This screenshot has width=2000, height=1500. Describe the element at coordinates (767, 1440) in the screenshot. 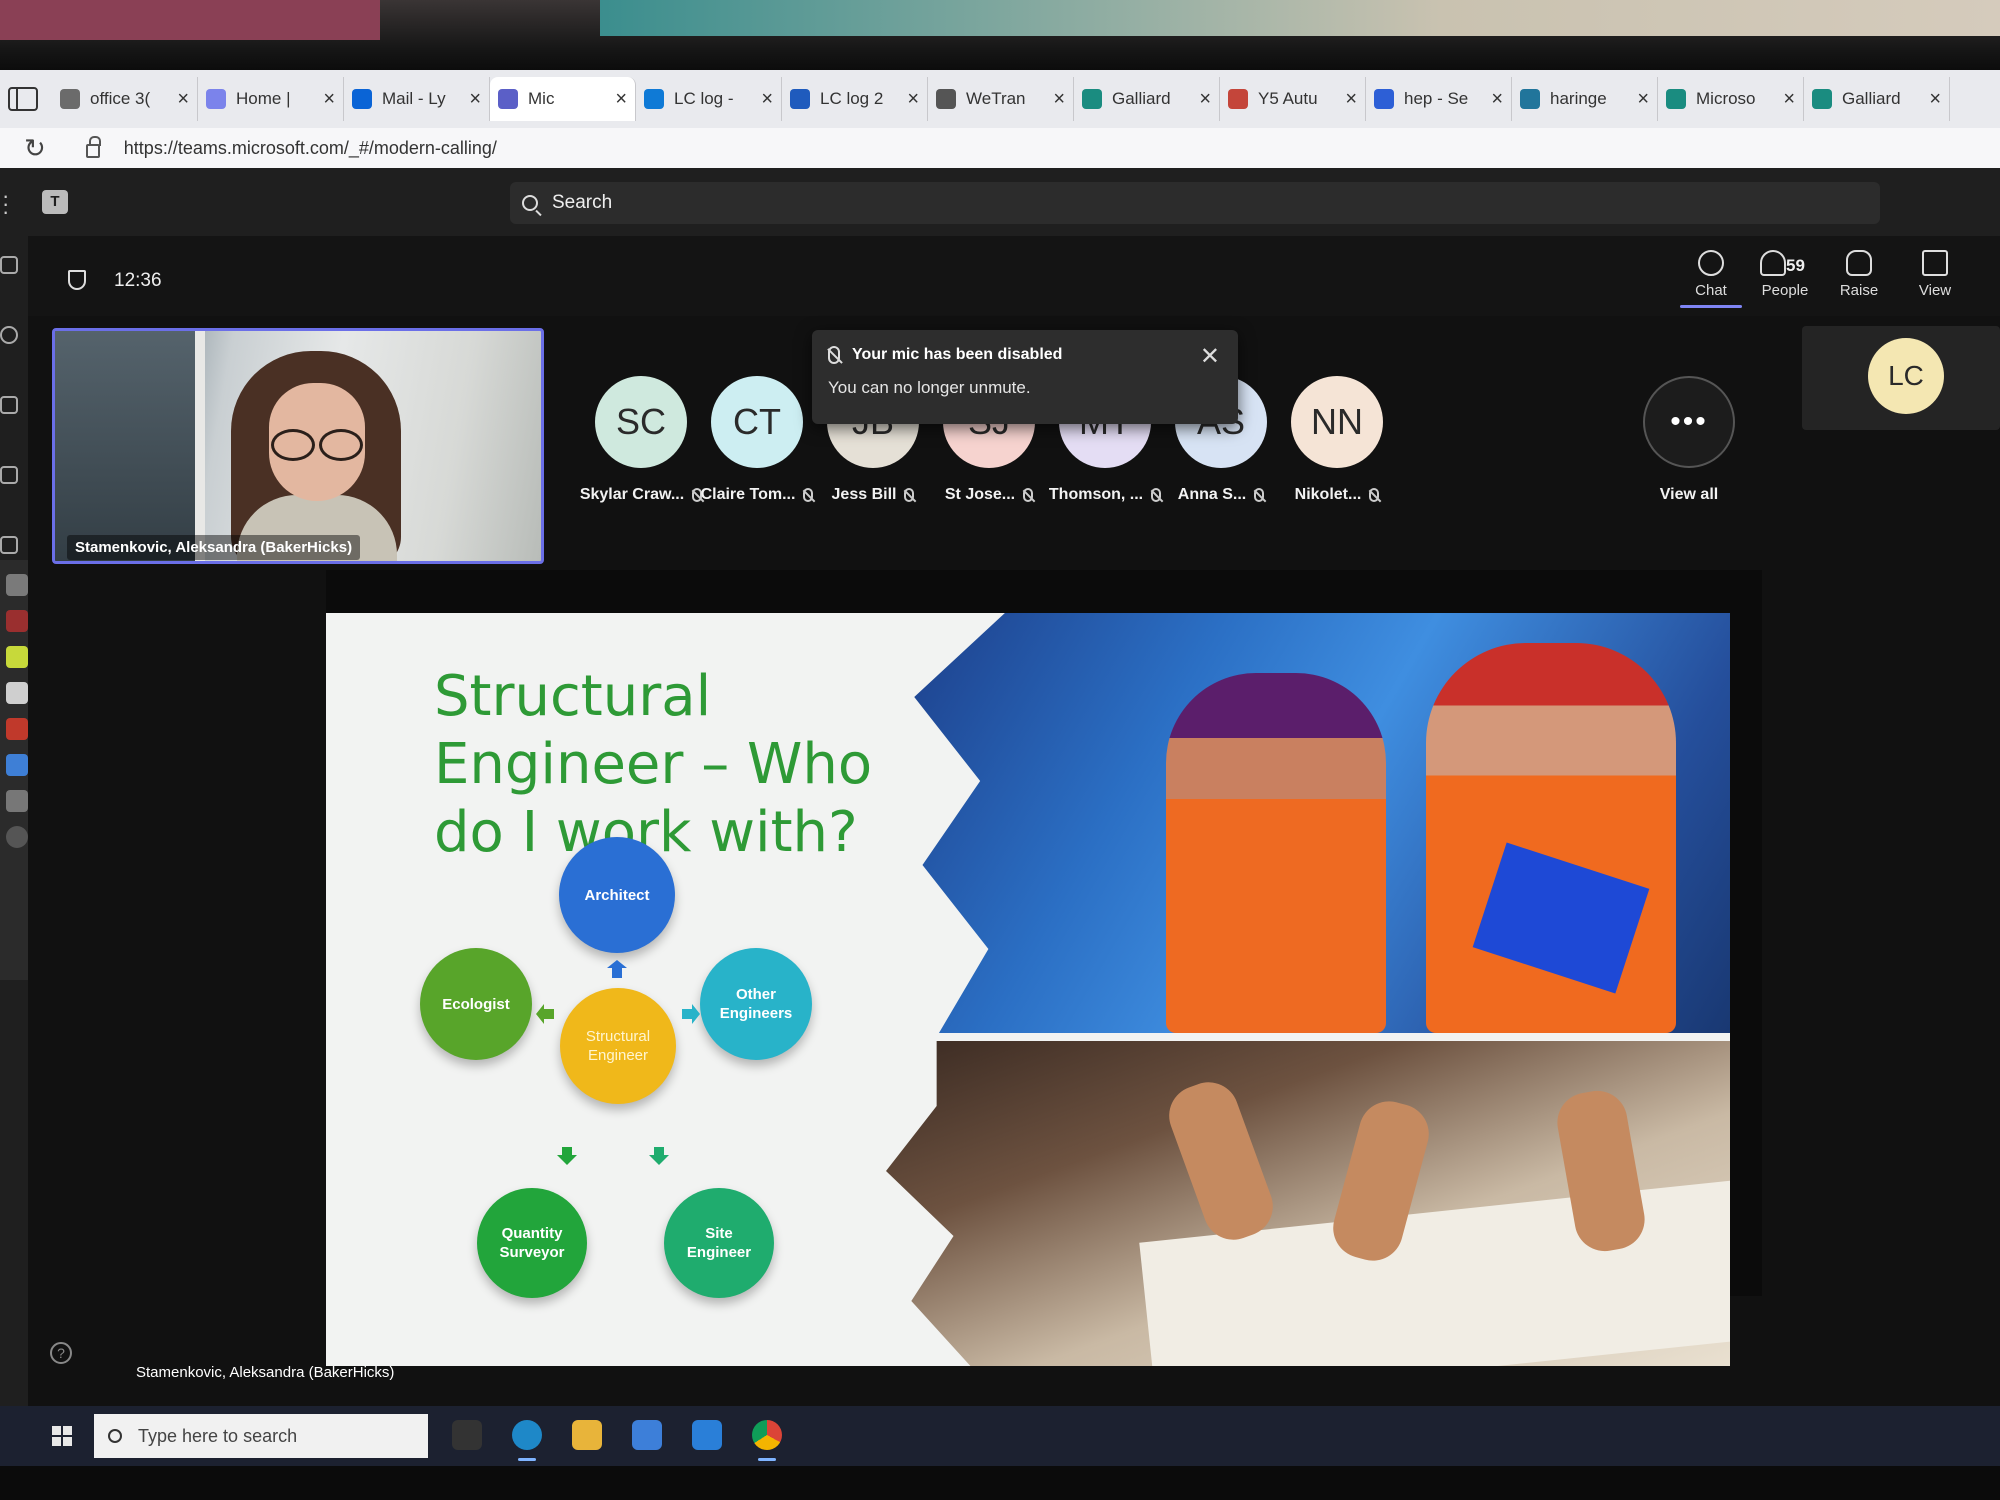

I see `chrome-browser-icon` at that location.